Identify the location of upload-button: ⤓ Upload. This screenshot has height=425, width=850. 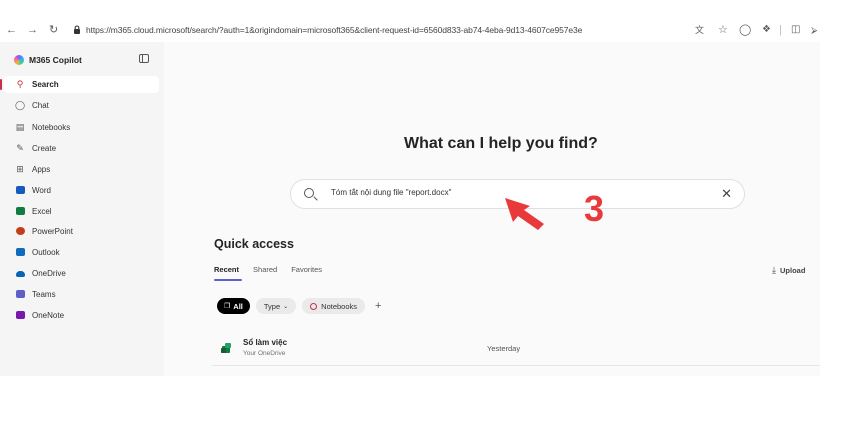
(788, 270).